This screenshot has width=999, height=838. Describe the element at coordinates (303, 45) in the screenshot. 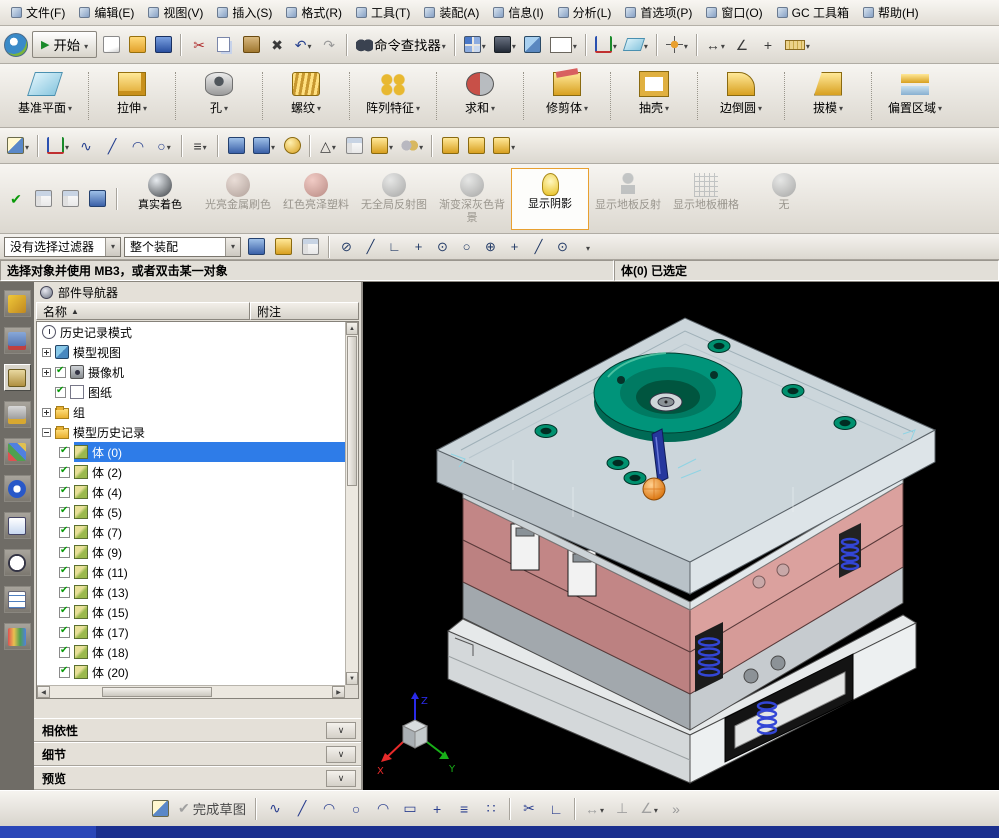

I see `undo-button: ↶` at that location.